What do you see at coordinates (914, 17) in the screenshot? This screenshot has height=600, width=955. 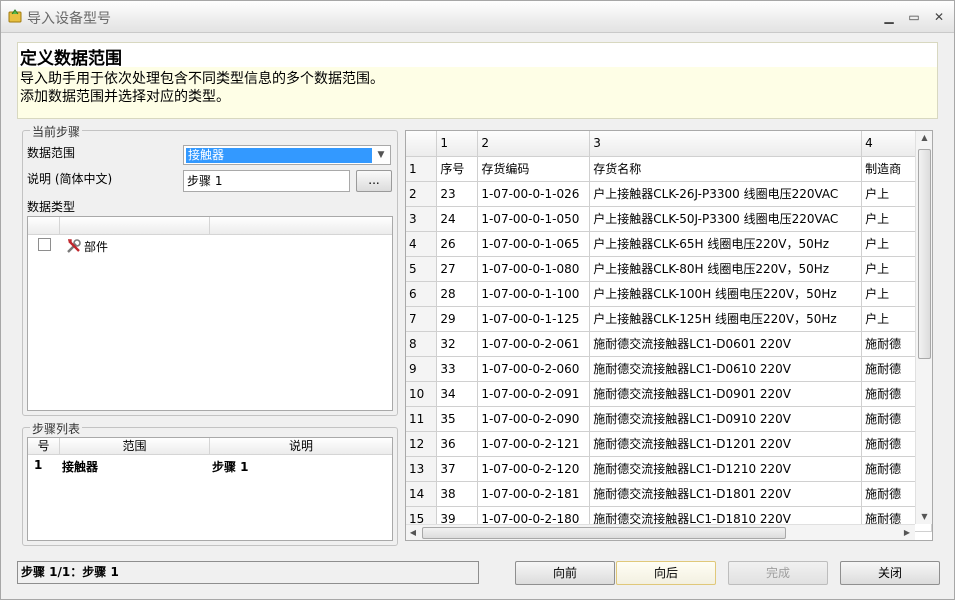 I see `maximize-button: ▭` at bounding box center [914, 17].